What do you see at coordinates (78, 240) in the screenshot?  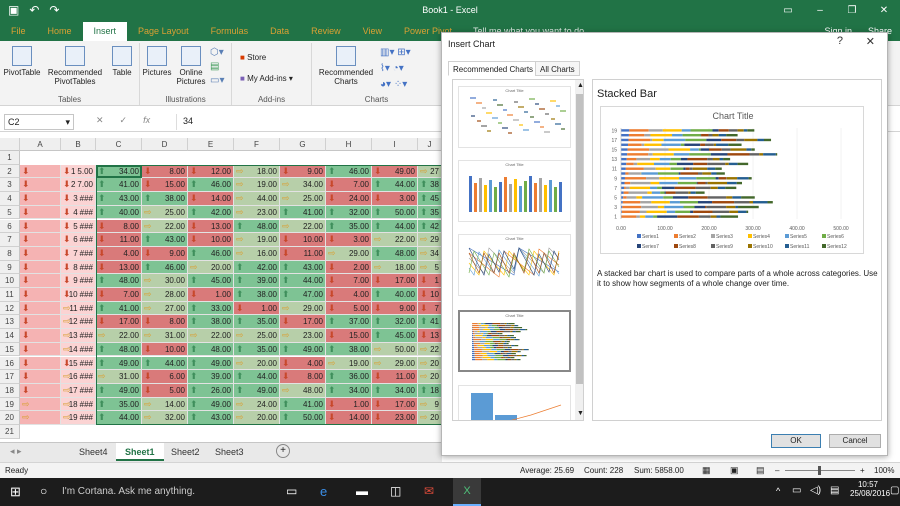 I see `cell-b7: ⬇ 6 ###` at bounding box center [78, 240].